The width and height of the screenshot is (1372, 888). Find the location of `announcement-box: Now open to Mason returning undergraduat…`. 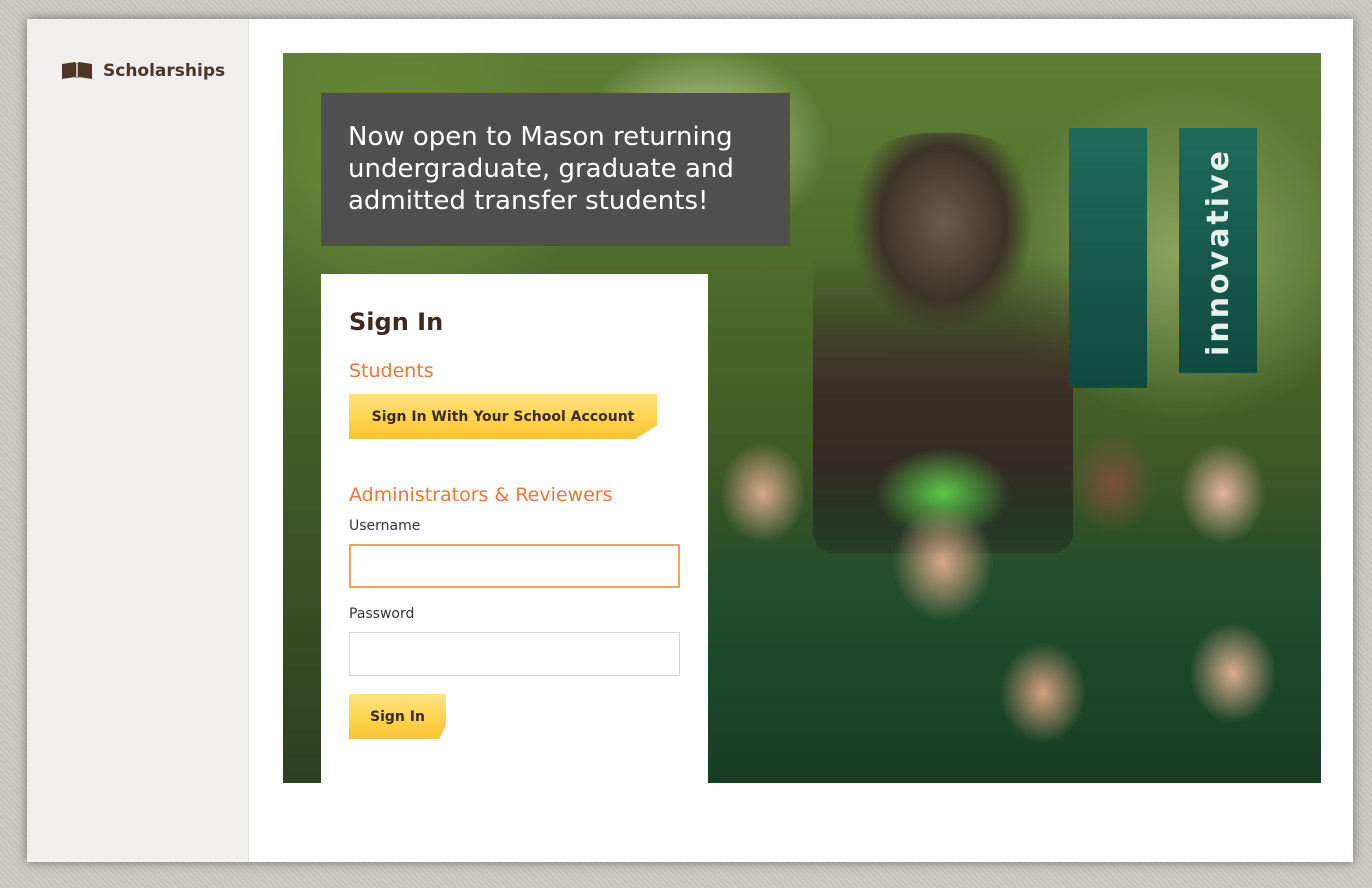

announcement-box: Now open to Mason returning undergraduat… is located at coordinates (555, 169).